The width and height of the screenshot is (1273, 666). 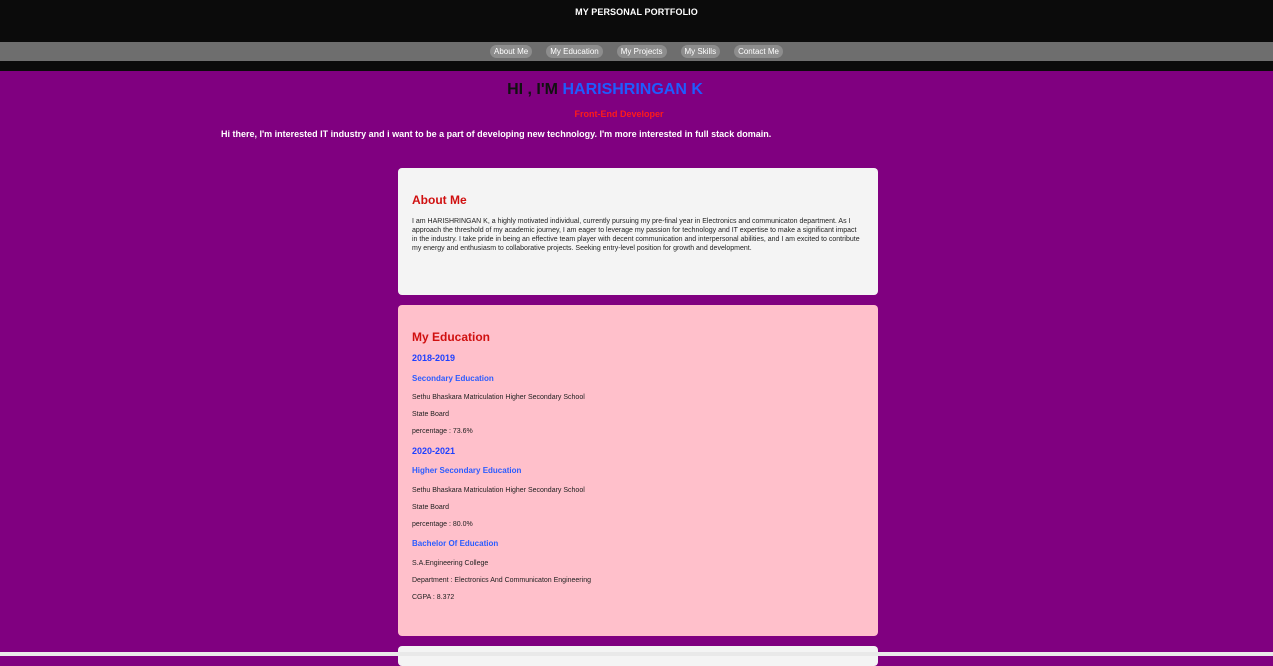 What do you see at coordinates (453, 378) in the screenshot?
I see `education-degree: Secondary Education` at bounding box center [453, 378].